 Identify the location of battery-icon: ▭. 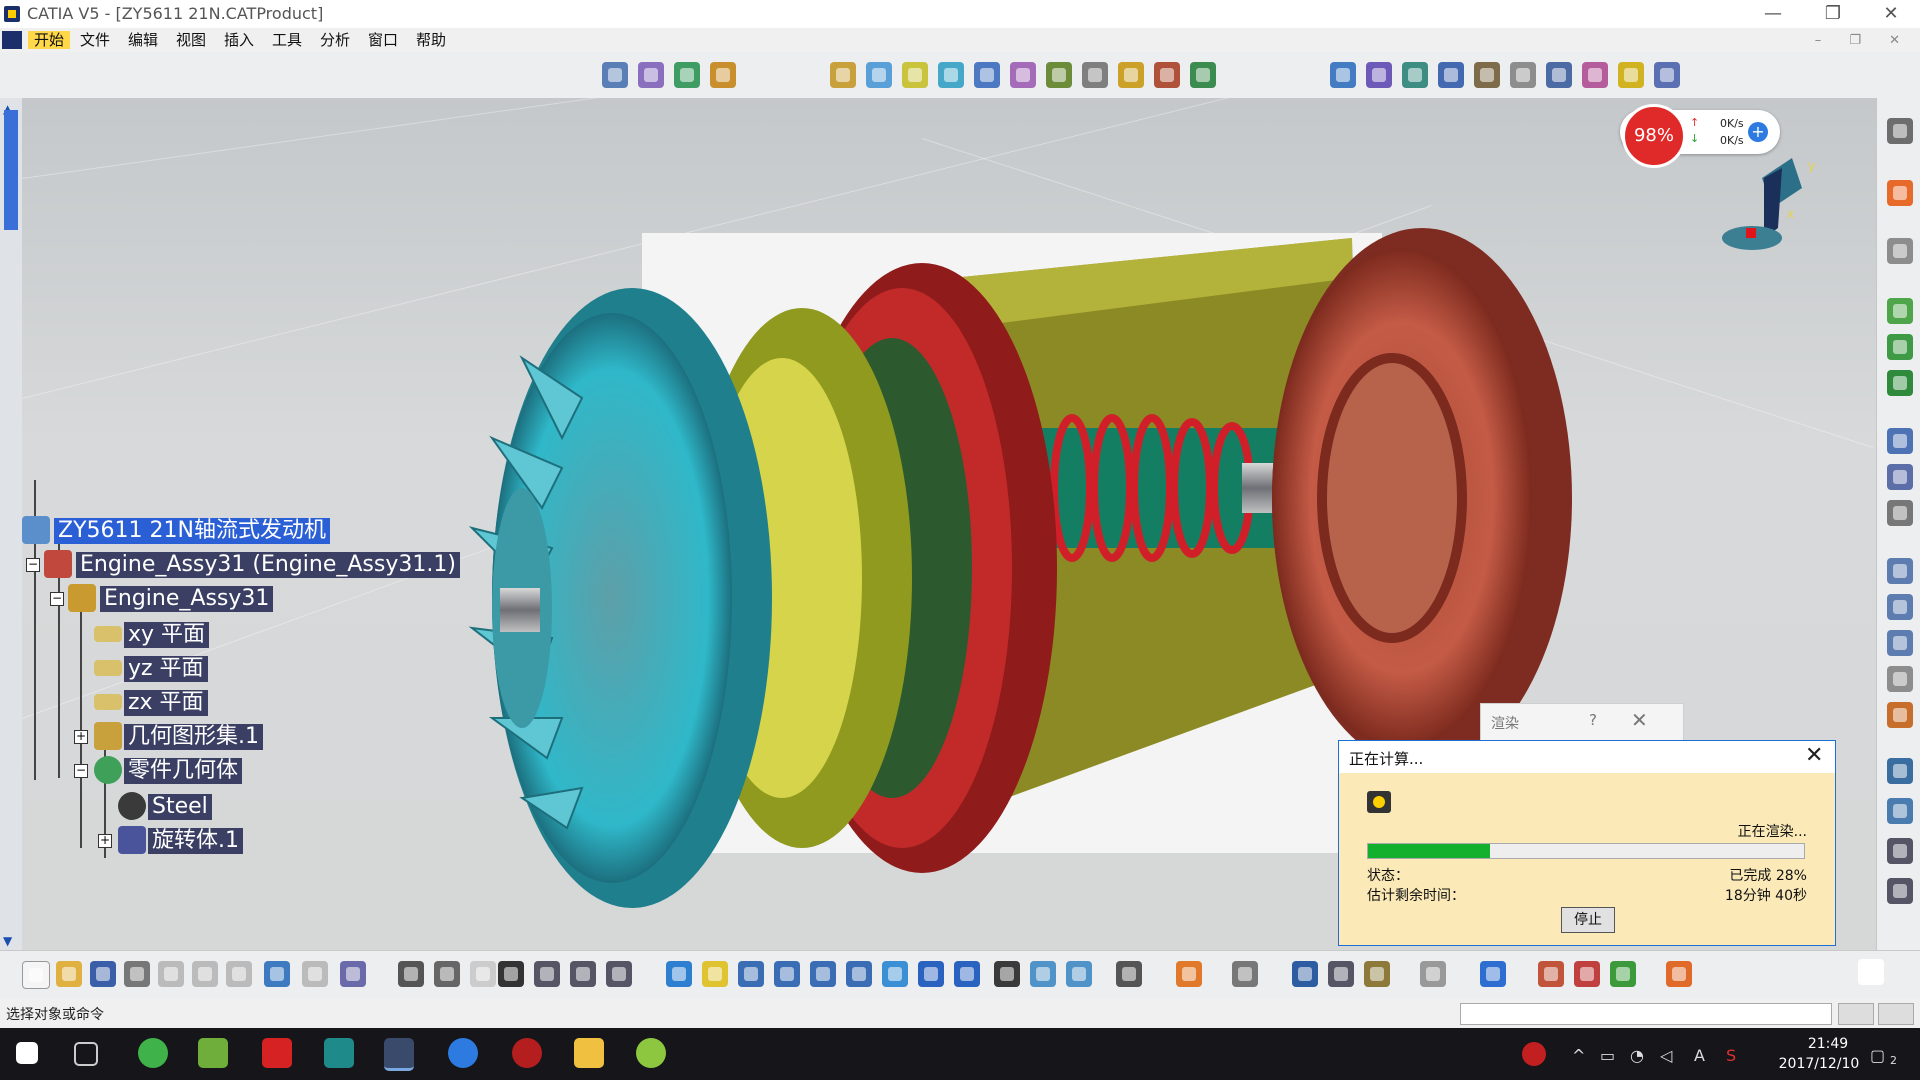
(1607, 1055).